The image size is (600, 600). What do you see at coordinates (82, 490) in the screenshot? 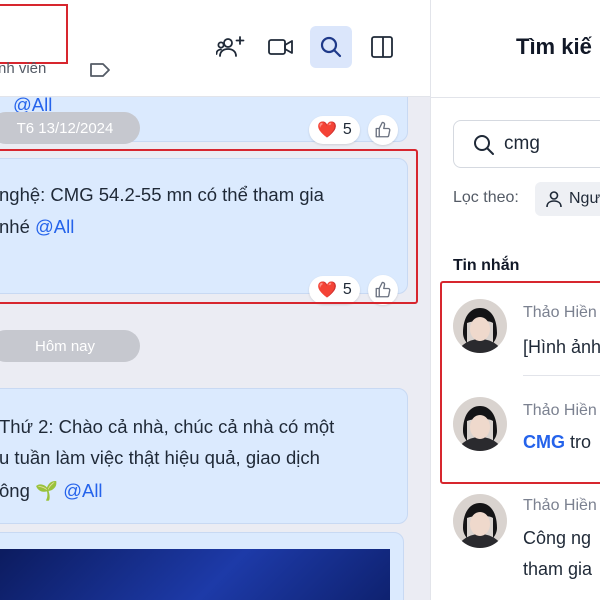
I see `message-mention: @All` at bounding box center [82, 490].